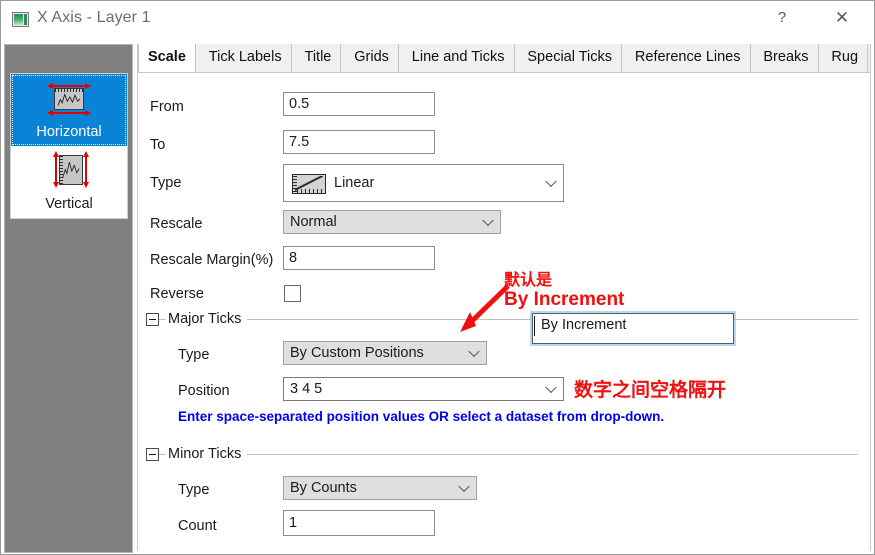 The width and height of the screenshot is (875, 555). I want to click on minor-ticks-group-label: Minor Ticks, so click(207, 454).